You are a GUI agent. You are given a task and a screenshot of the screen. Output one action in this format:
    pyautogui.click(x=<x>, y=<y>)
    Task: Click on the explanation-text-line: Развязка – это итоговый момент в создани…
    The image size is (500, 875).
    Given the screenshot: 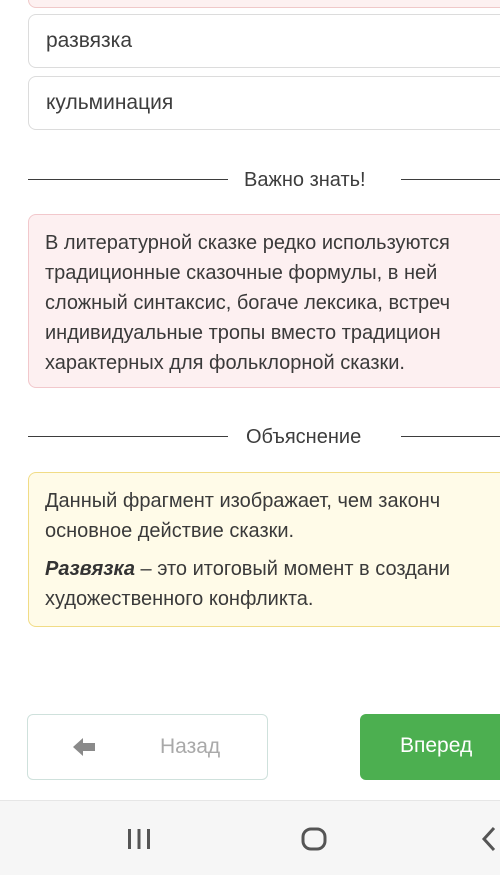 What is the action you would take?
    pyautogui.click(x=272, y=584)
    